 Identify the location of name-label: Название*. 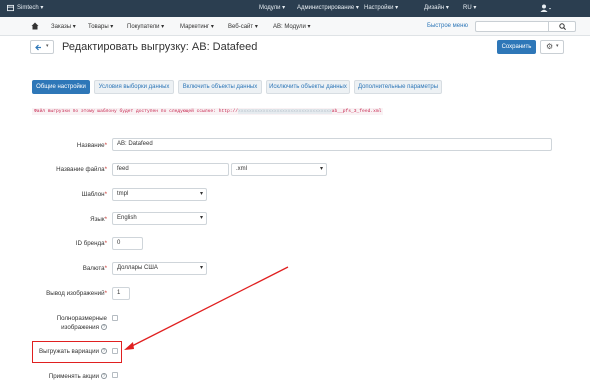
(91, 145).